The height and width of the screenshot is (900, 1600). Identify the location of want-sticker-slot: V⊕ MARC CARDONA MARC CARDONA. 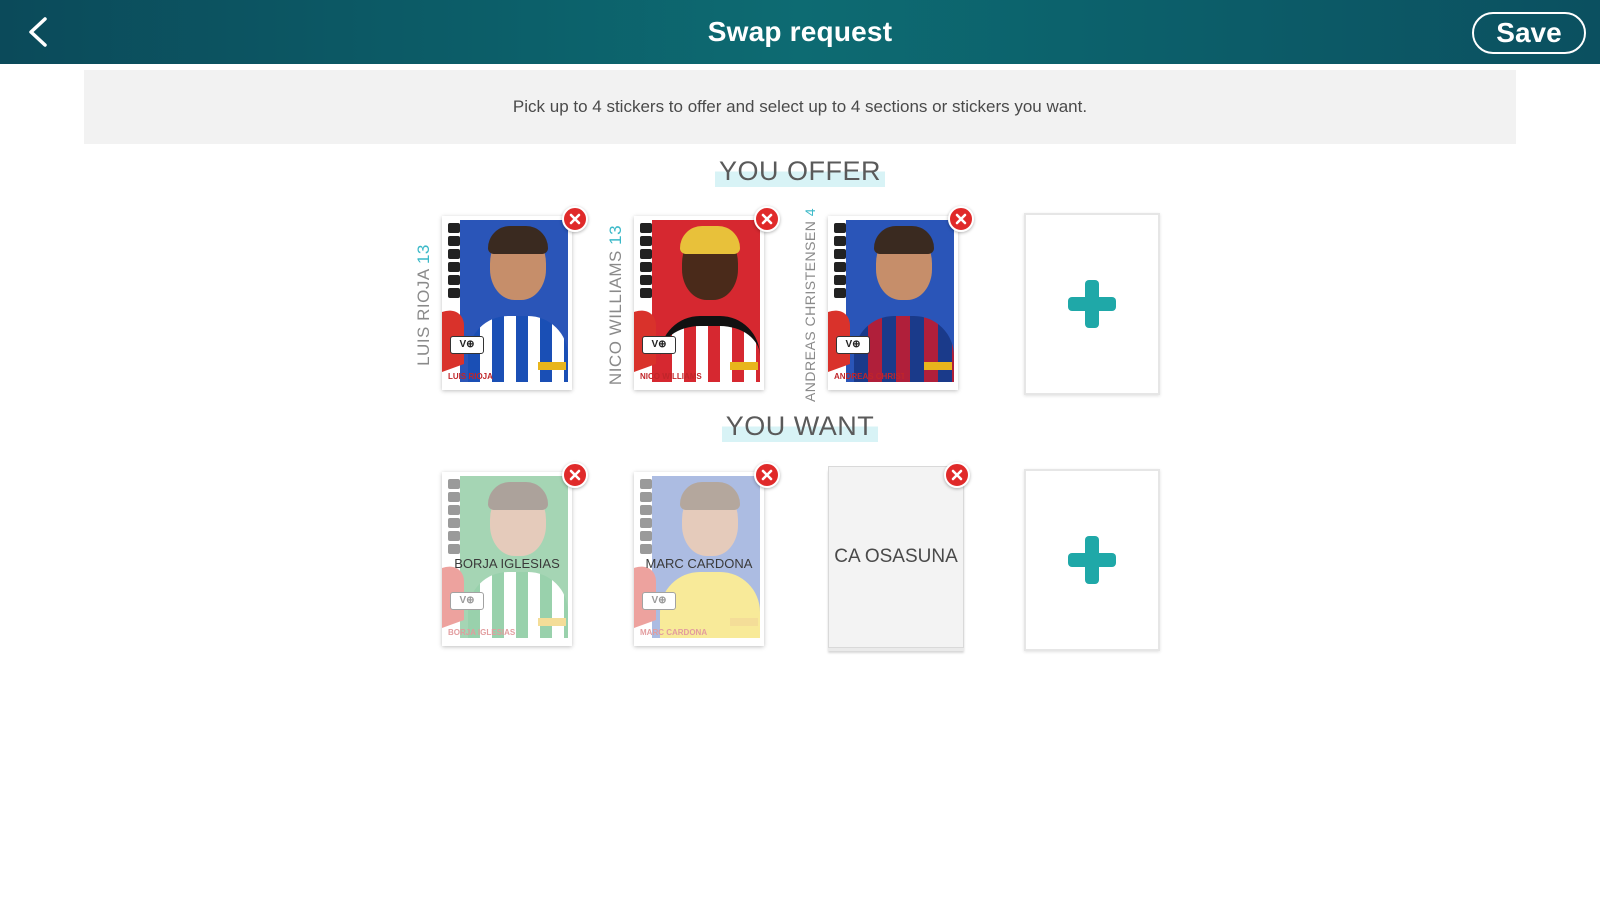
(707, 555).